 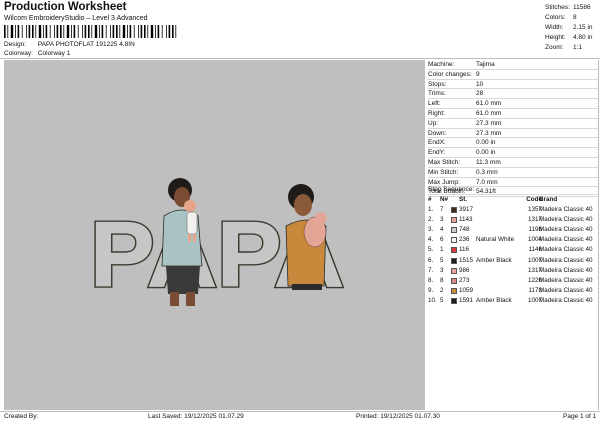 I want to click on colorway-row: Colorway: Colorway 1, so click(x=37, y=53).